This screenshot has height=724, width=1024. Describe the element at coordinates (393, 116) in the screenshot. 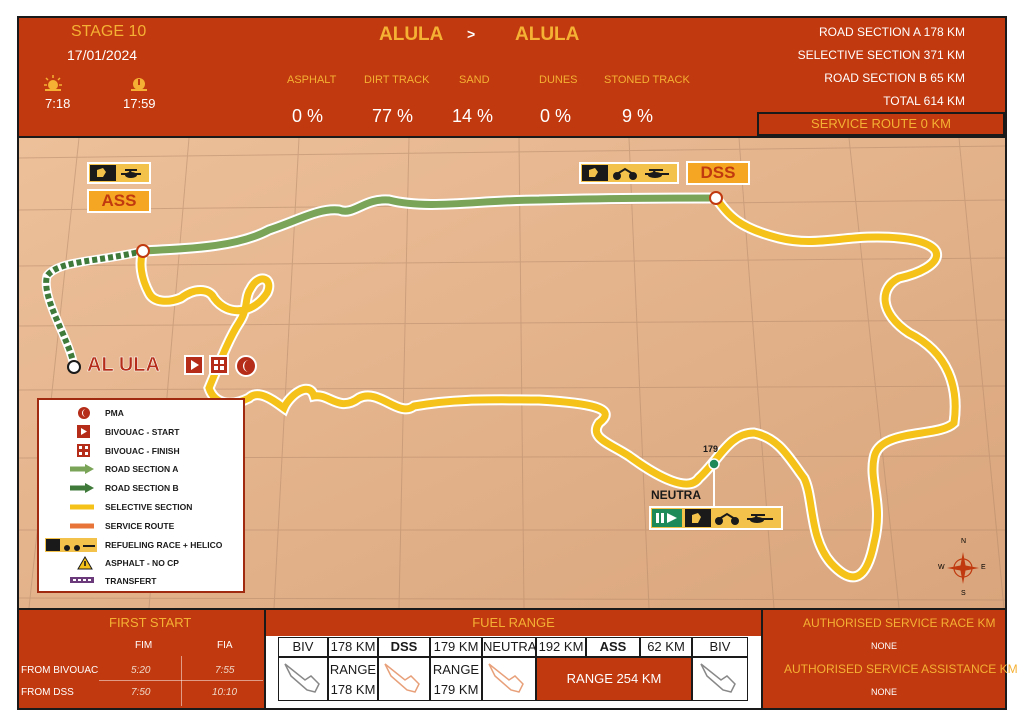

I see `surface-value-dirt: 77 %` at that location.